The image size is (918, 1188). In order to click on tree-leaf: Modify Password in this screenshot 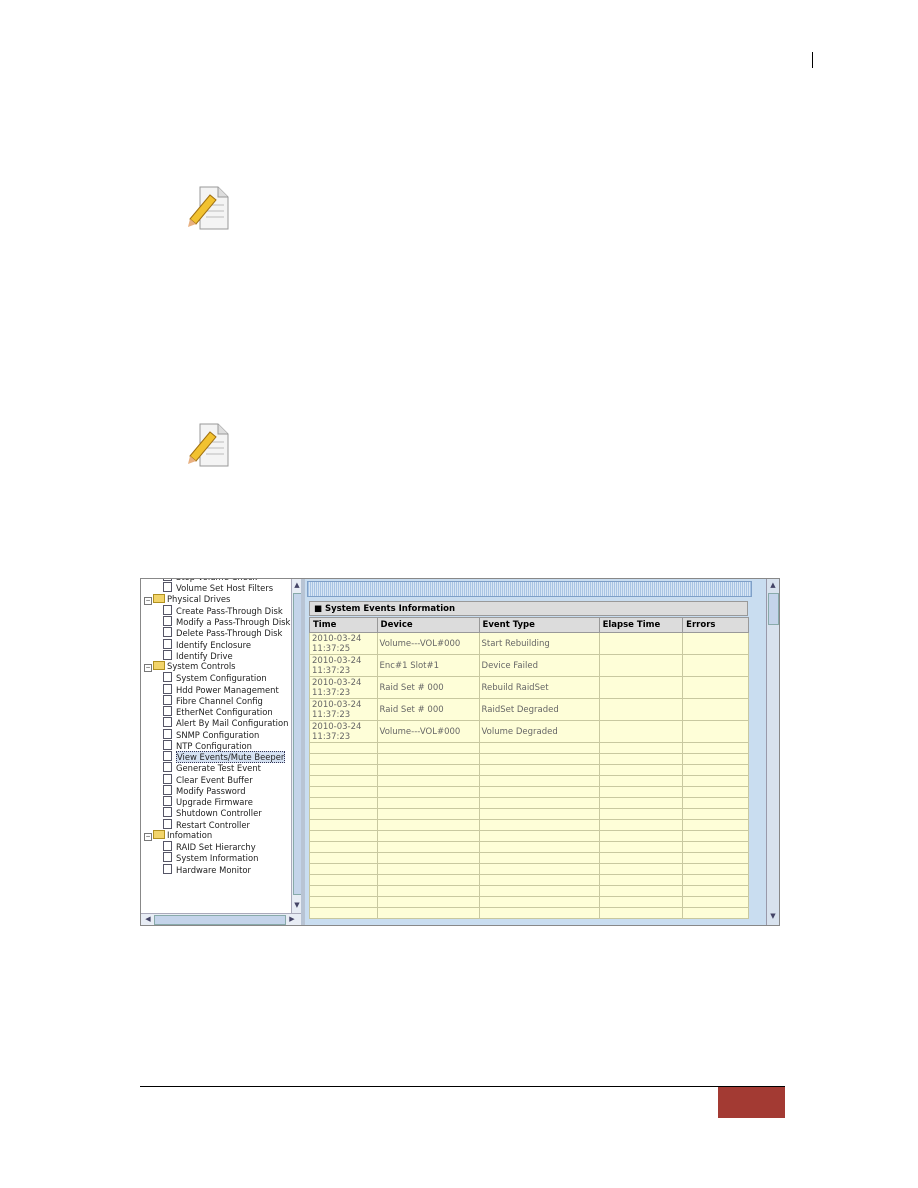, I will do `click(204, 790)`.